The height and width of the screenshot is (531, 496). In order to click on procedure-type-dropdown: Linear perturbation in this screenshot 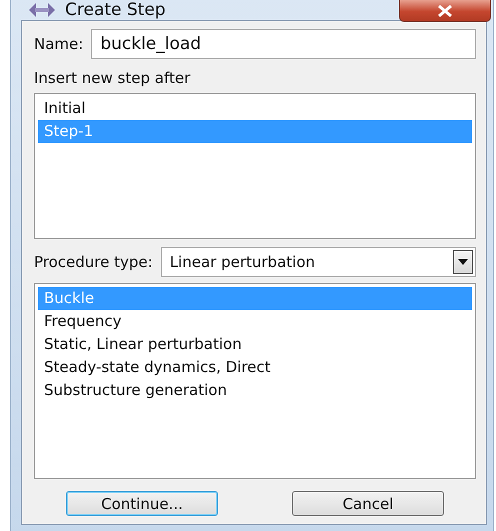, I will do `click(318, 262)`.